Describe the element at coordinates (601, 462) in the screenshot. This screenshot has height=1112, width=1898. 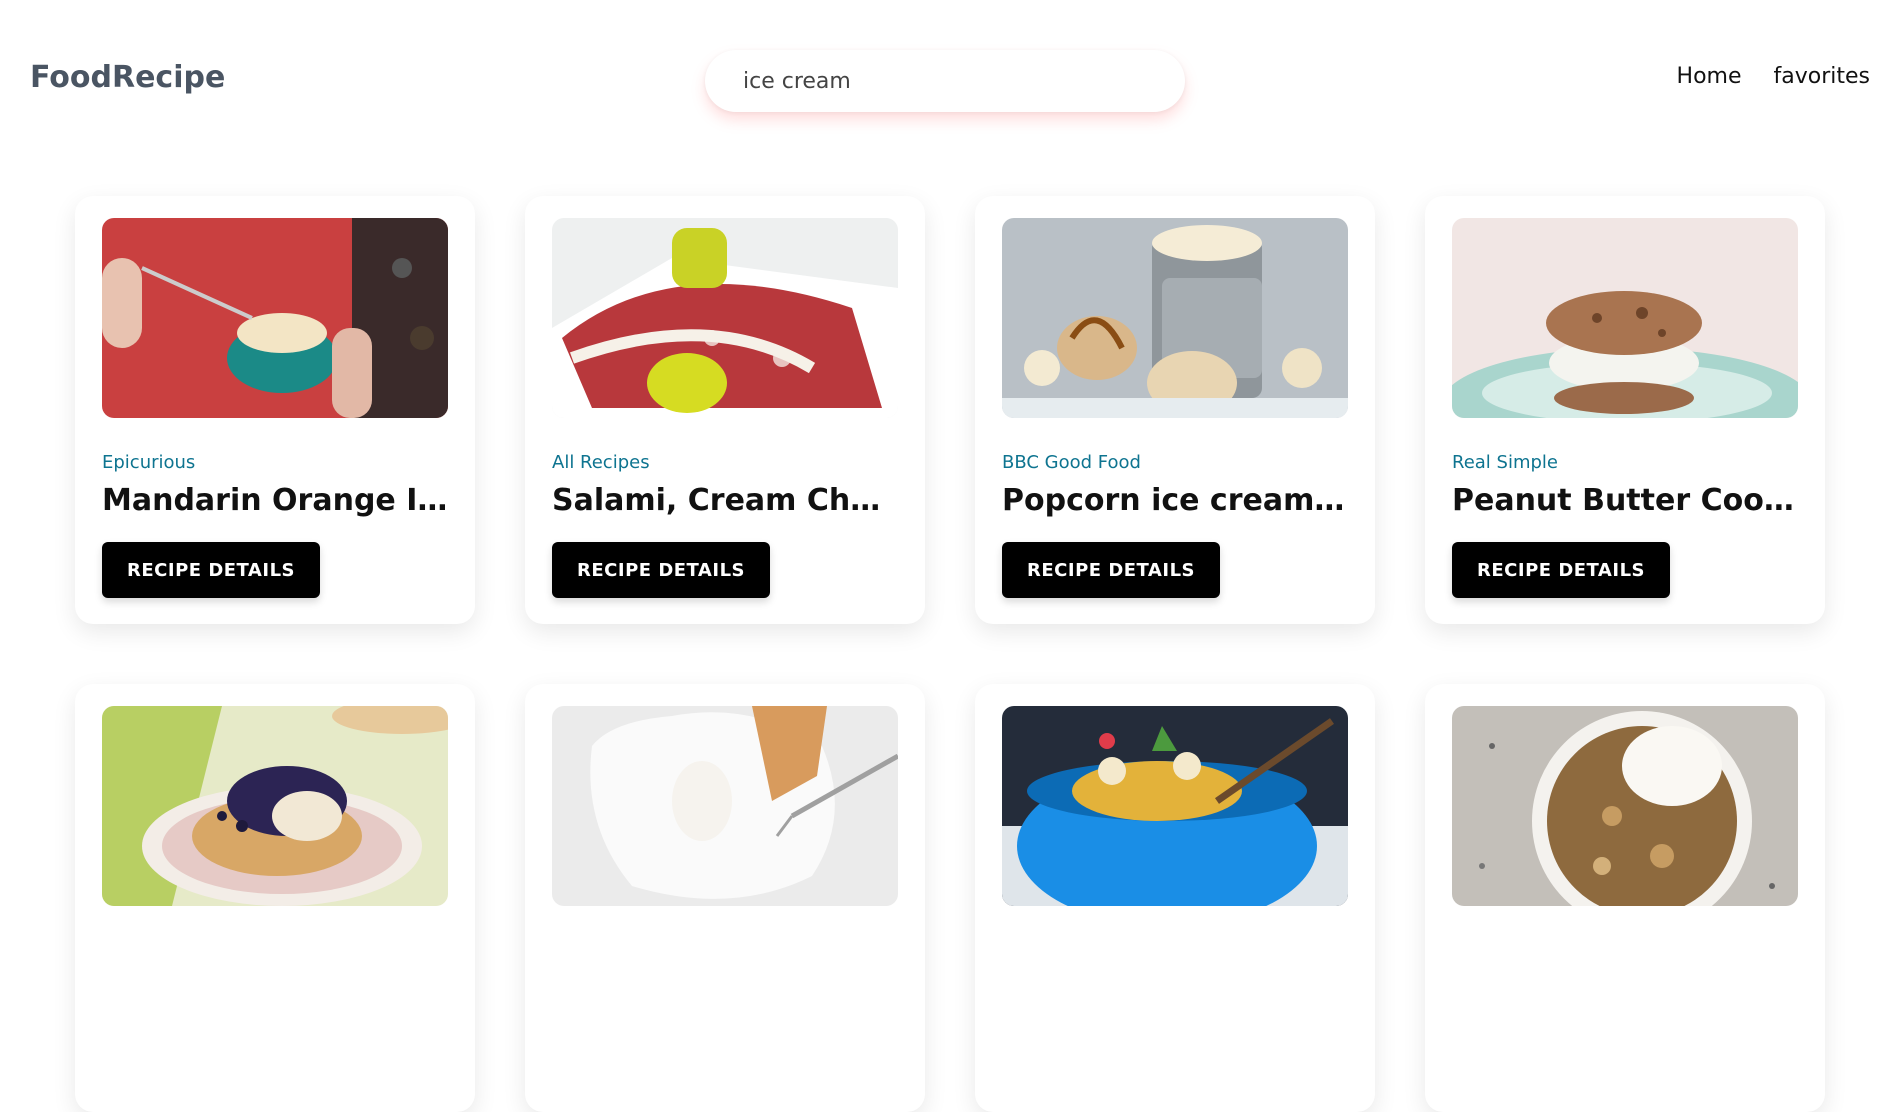
I see `recipe-source: All Recipes` at that location.